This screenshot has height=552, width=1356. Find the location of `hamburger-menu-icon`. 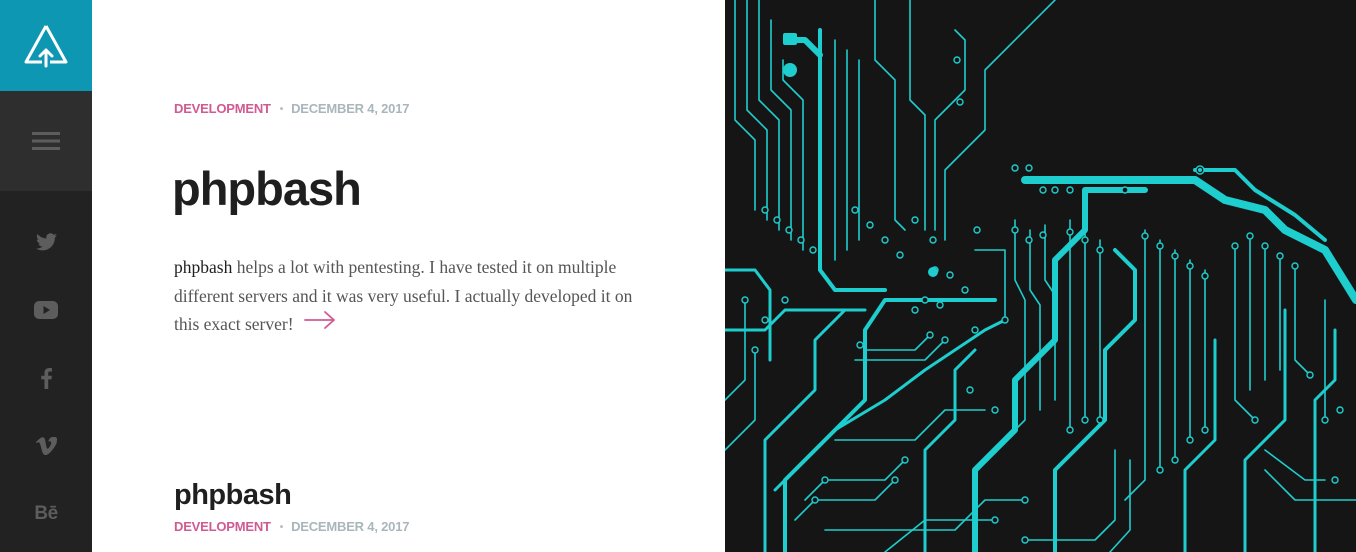

hamburger-menu-icon is located at coordinates (46, 141).